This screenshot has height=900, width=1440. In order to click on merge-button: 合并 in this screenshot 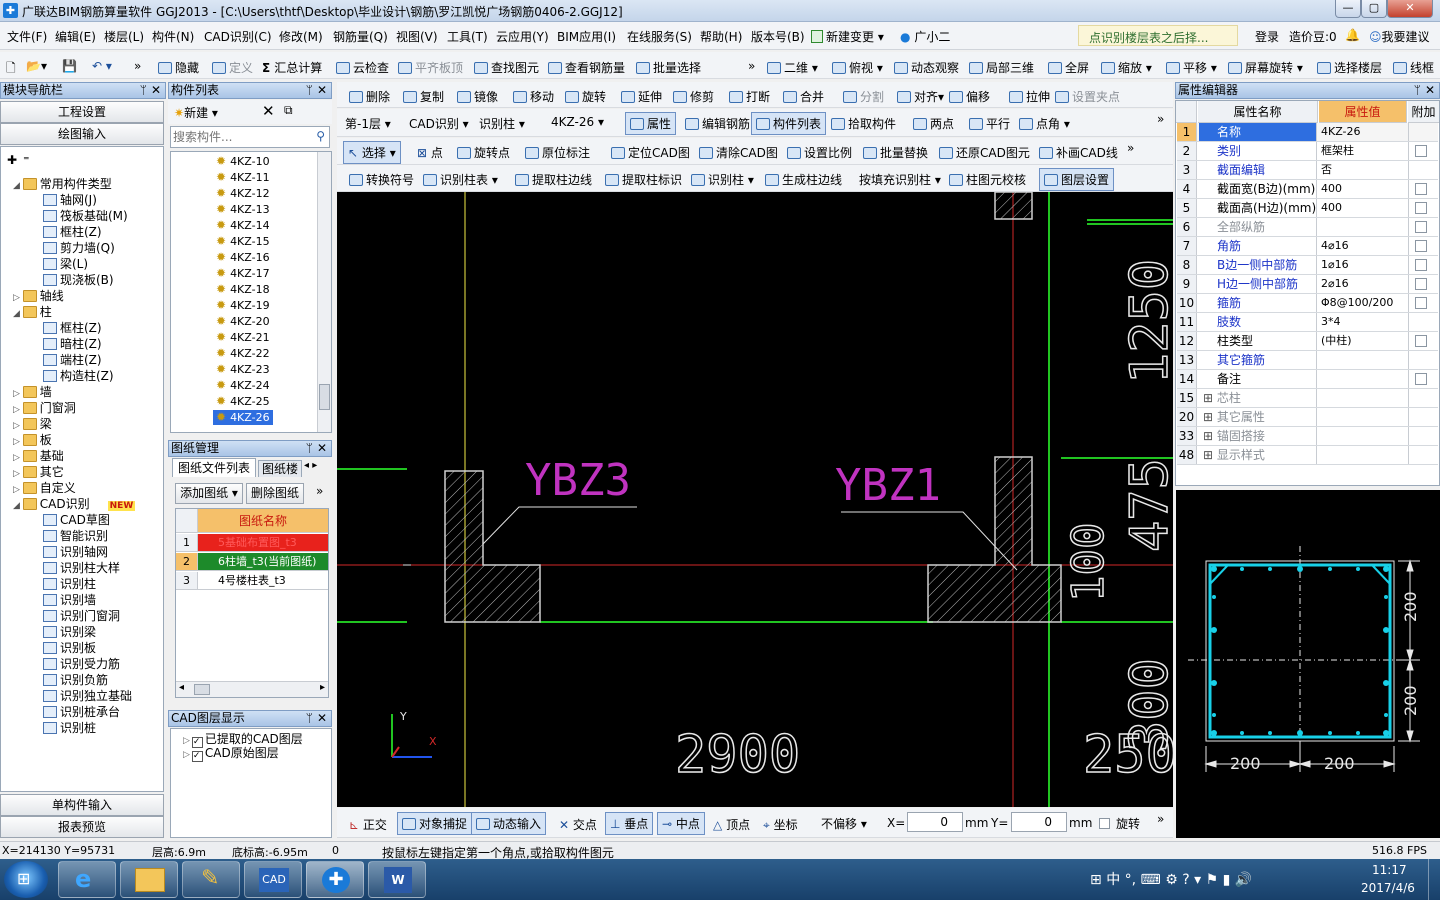, I will do `click(803, 96)`.